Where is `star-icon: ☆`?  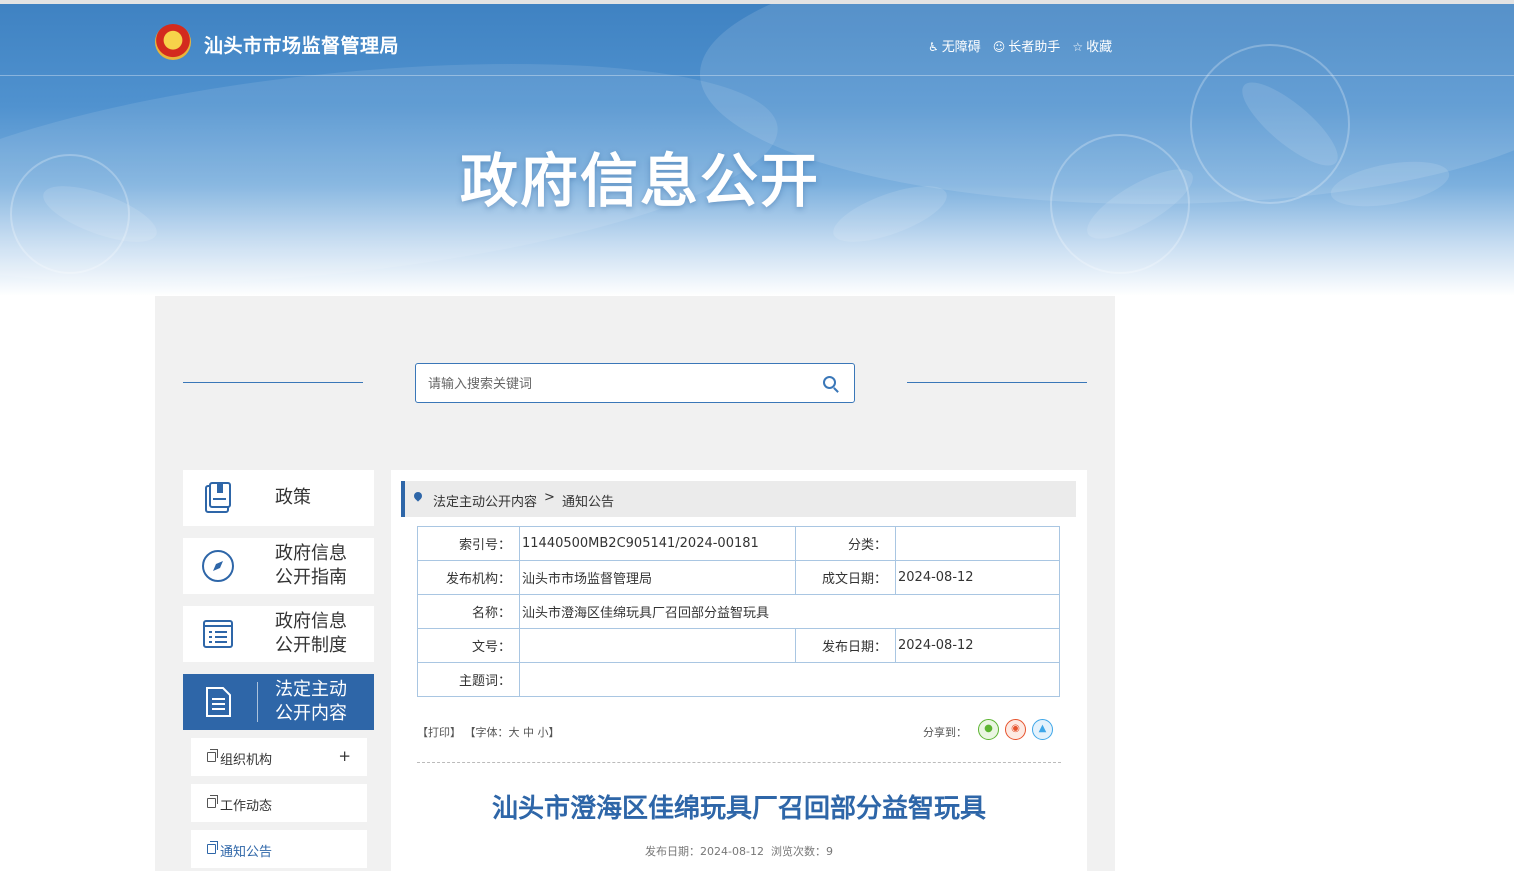
star-icon: ☆ is located at coordinates (1078, 47).